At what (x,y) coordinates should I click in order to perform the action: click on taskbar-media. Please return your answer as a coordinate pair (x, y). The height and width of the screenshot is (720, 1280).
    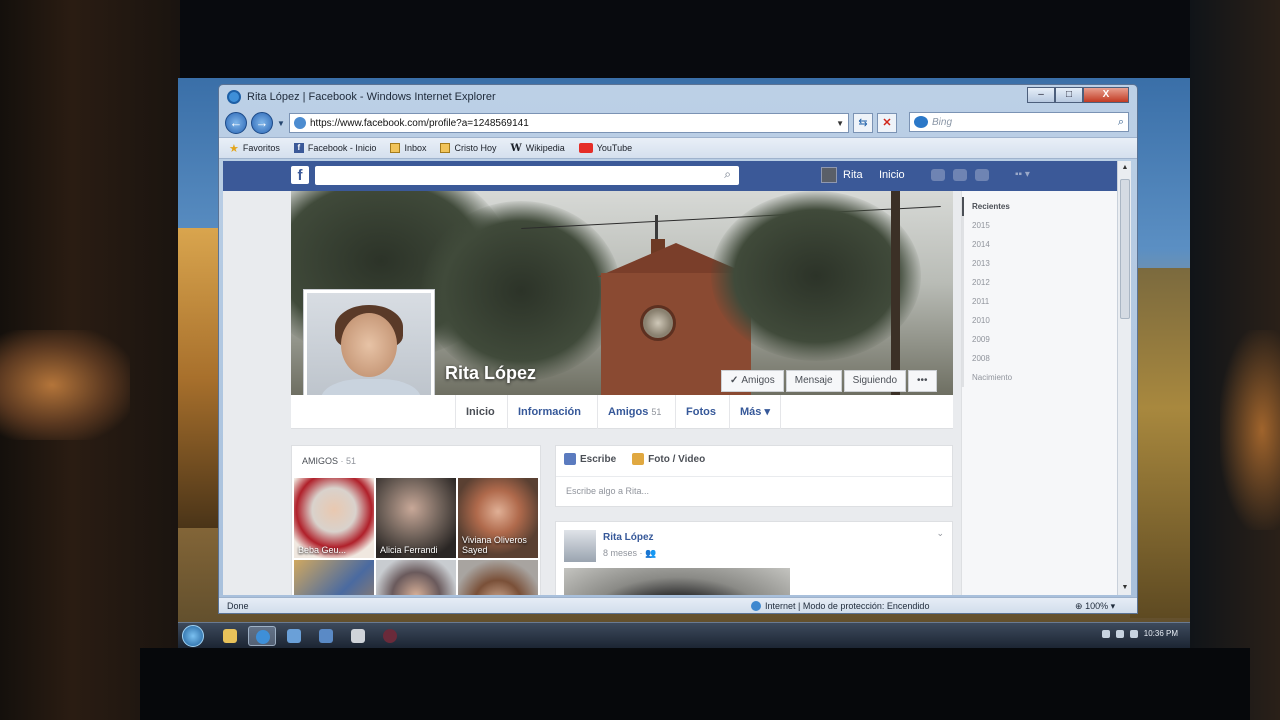
    Looking at the image, I should click on (390, 636).